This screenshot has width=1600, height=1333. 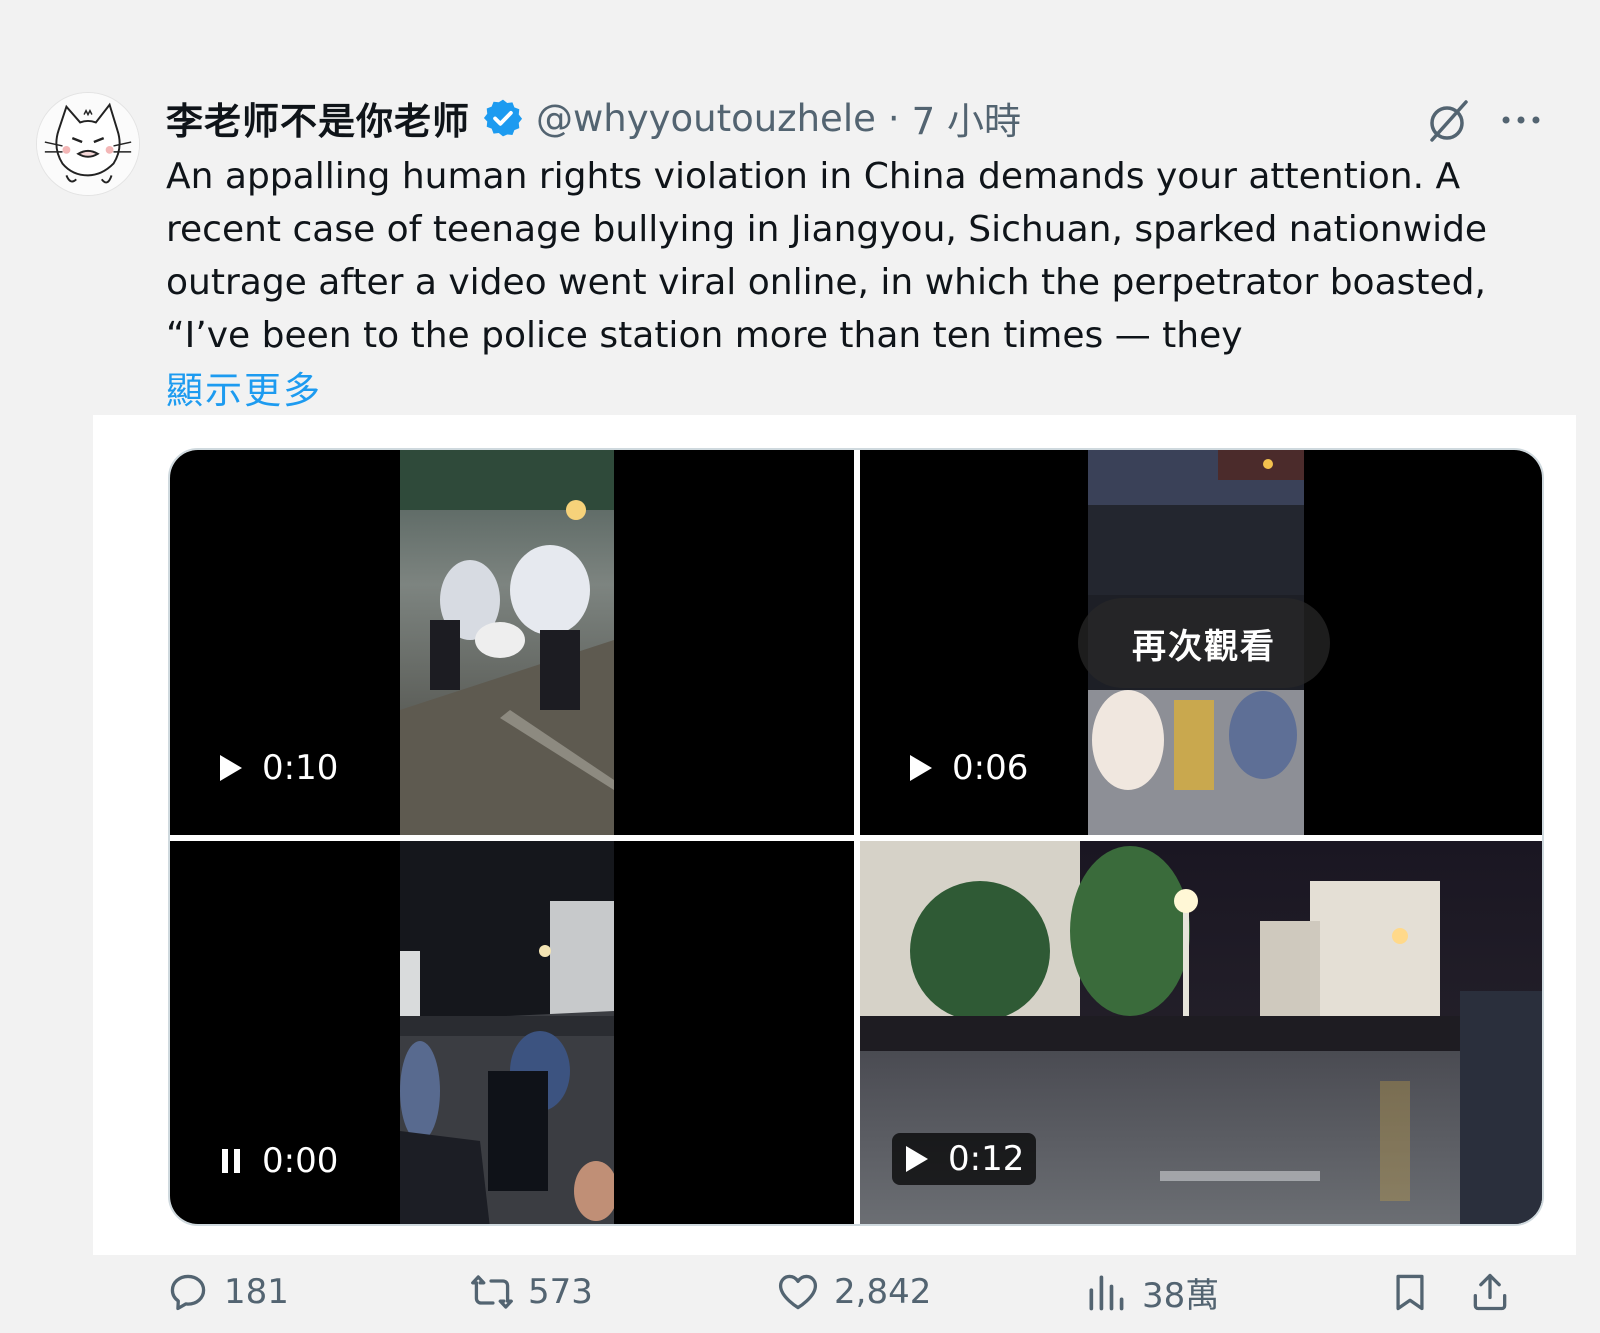 I want to click on video-4-duration: 0:12, so click(x=964, y=1159).